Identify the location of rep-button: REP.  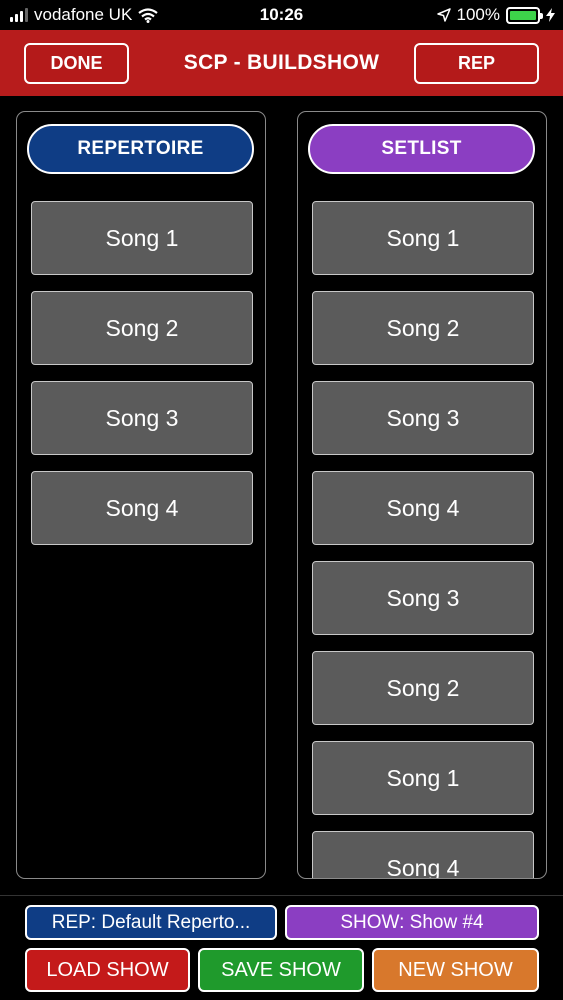
(476, 63).